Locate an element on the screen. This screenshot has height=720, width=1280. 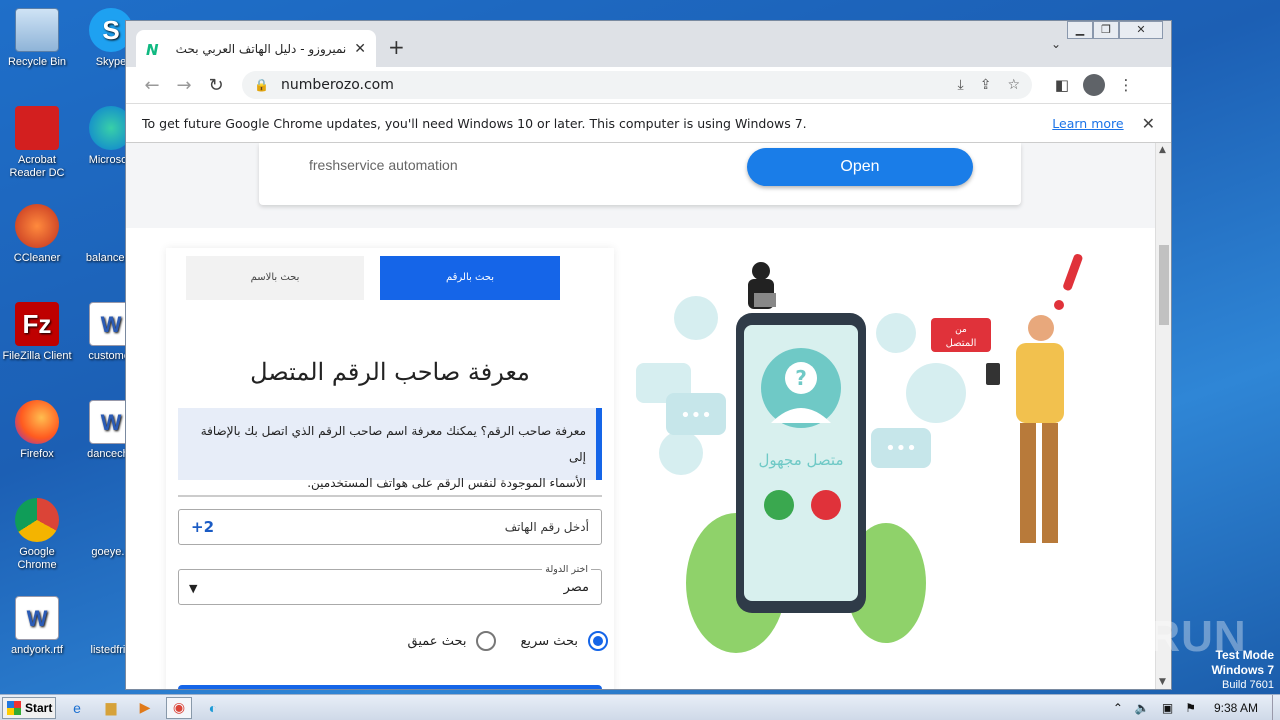
action-center-flag-icon: ⚑ is located at coordinates (1190, 708).